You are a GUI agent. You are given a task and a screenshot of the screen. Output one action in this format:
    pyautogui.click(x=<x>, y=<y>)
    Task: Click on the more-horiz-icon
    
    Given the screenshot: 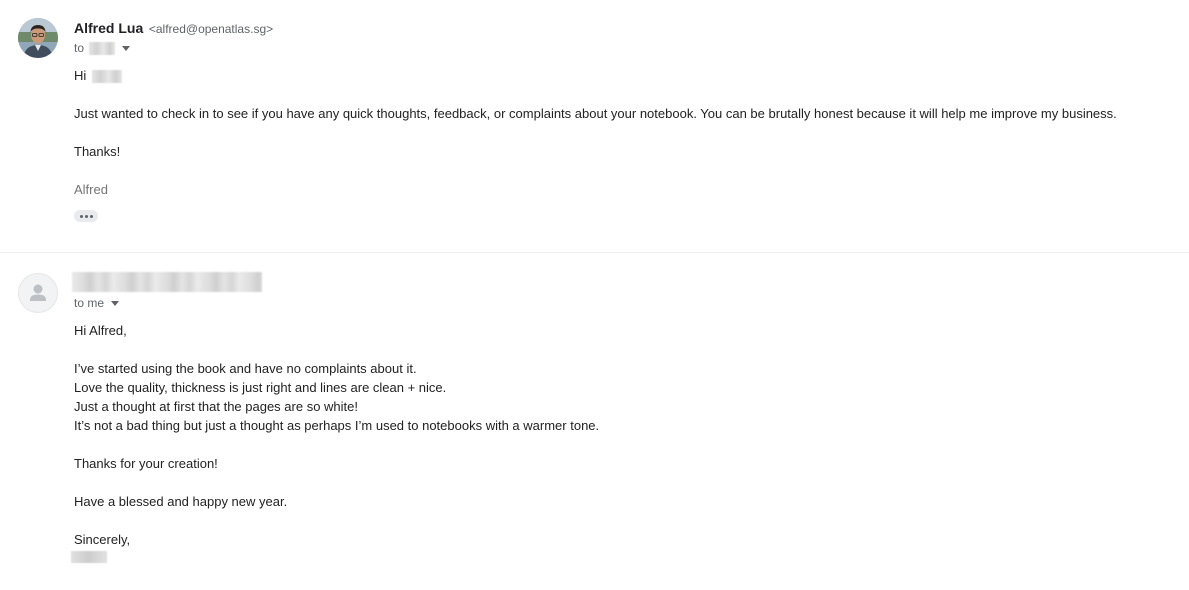 What is the action you would take?
    pyautogui.click(x=86, y=216)
    